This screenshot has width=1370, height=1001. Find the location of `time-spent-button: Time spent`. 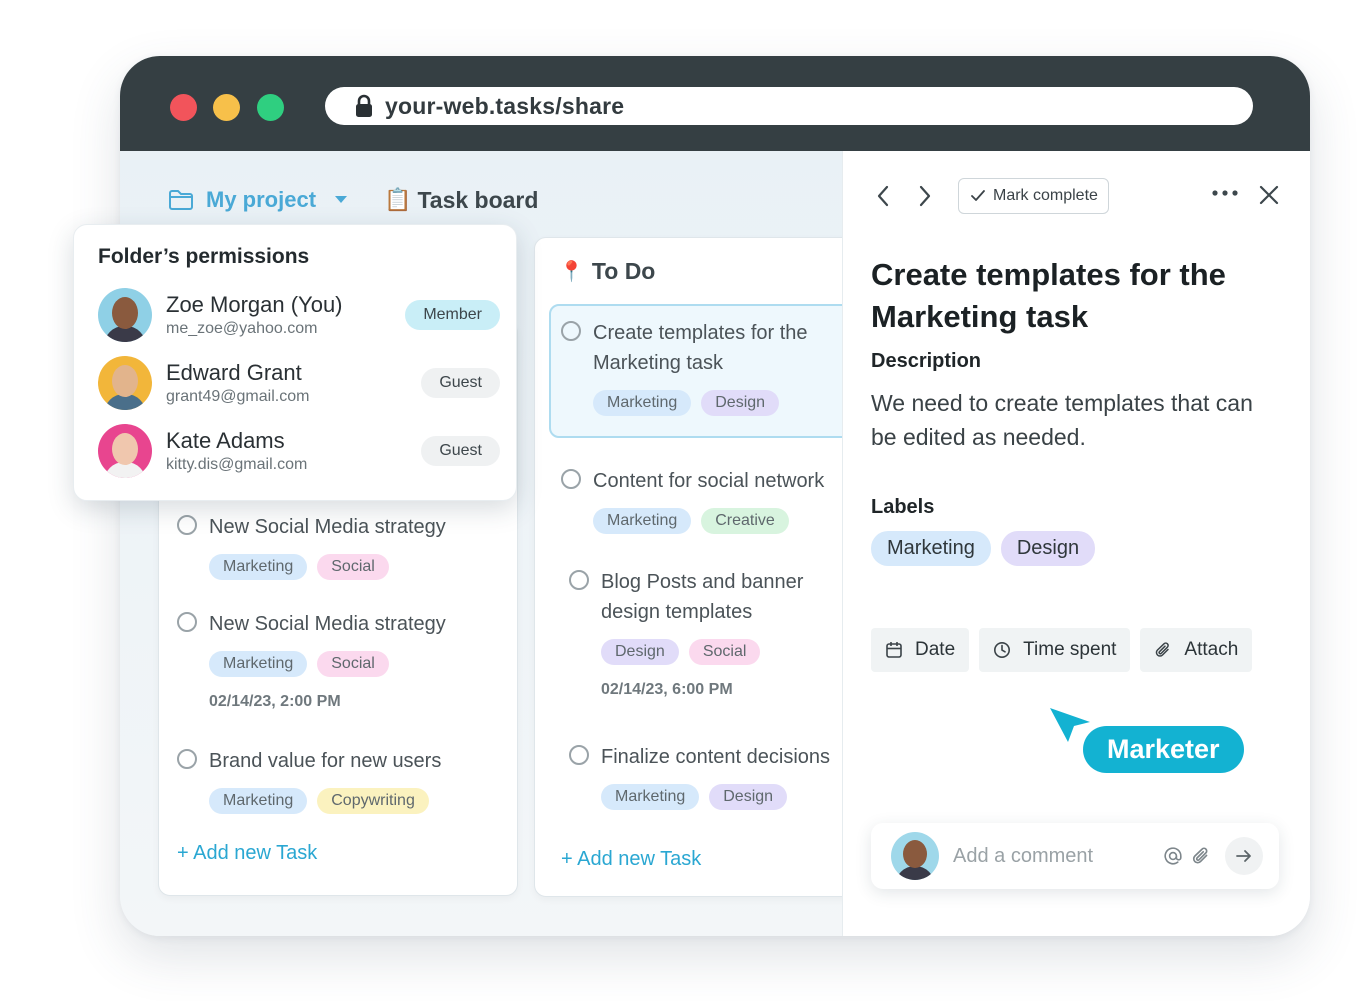

time-spent-button: Time spent is located at coordinates (1055, 650).